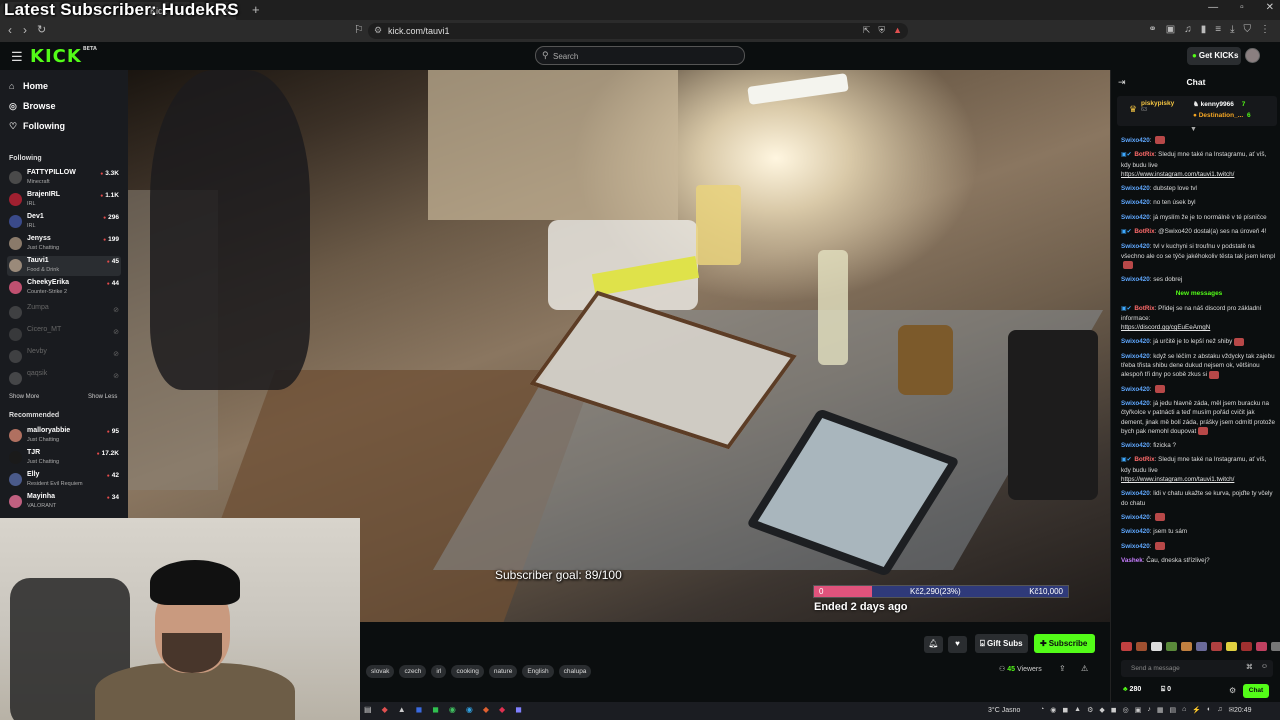 This screenshot has width=1280, height=720. What do you see at coordinates (368, 709) in the screenshot?
I see `taskbar-app-icon: ▤` at bounding box center [368, 709].